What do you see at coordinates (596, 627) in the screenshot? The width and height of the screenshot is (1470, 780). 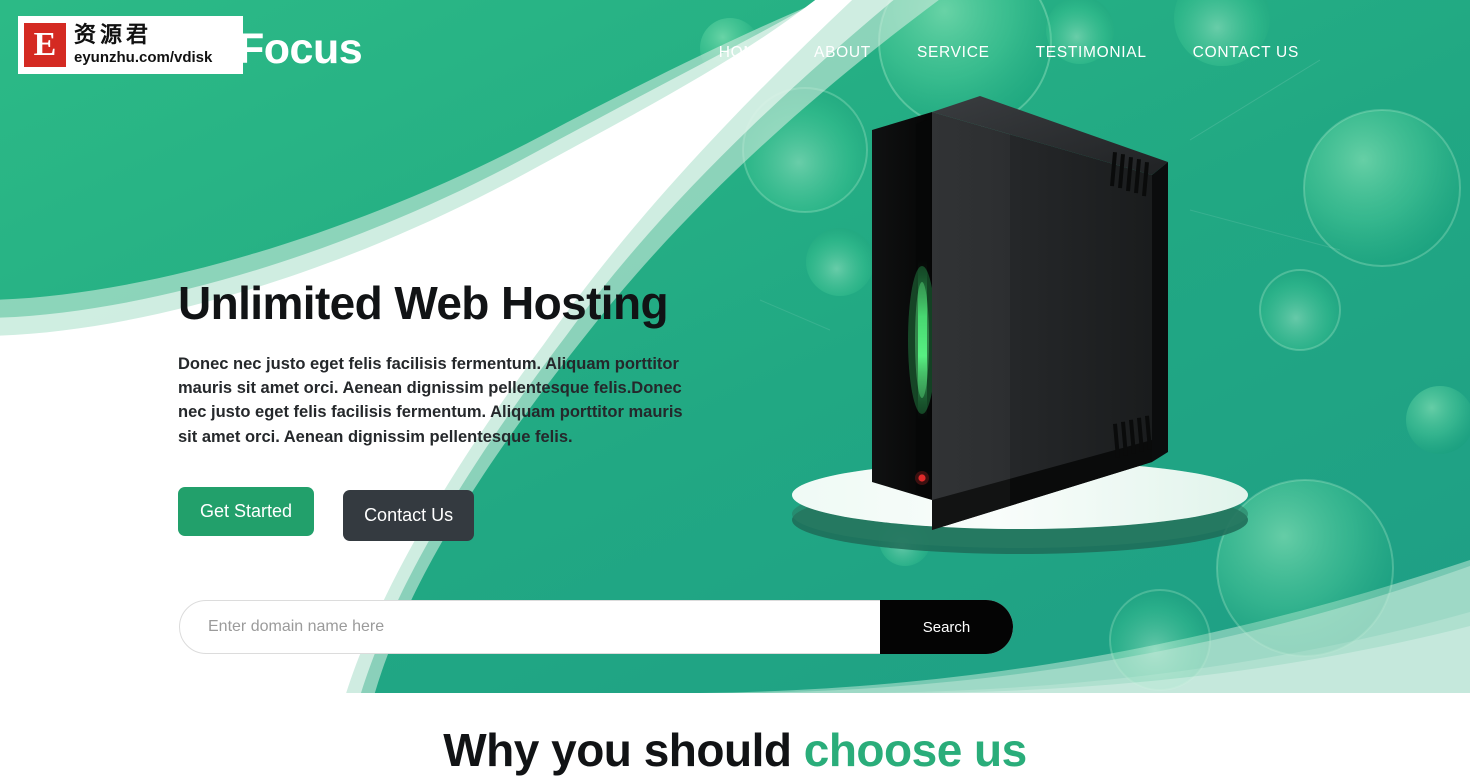 I see `domain-search: Search` at bounding box center [596, 627].